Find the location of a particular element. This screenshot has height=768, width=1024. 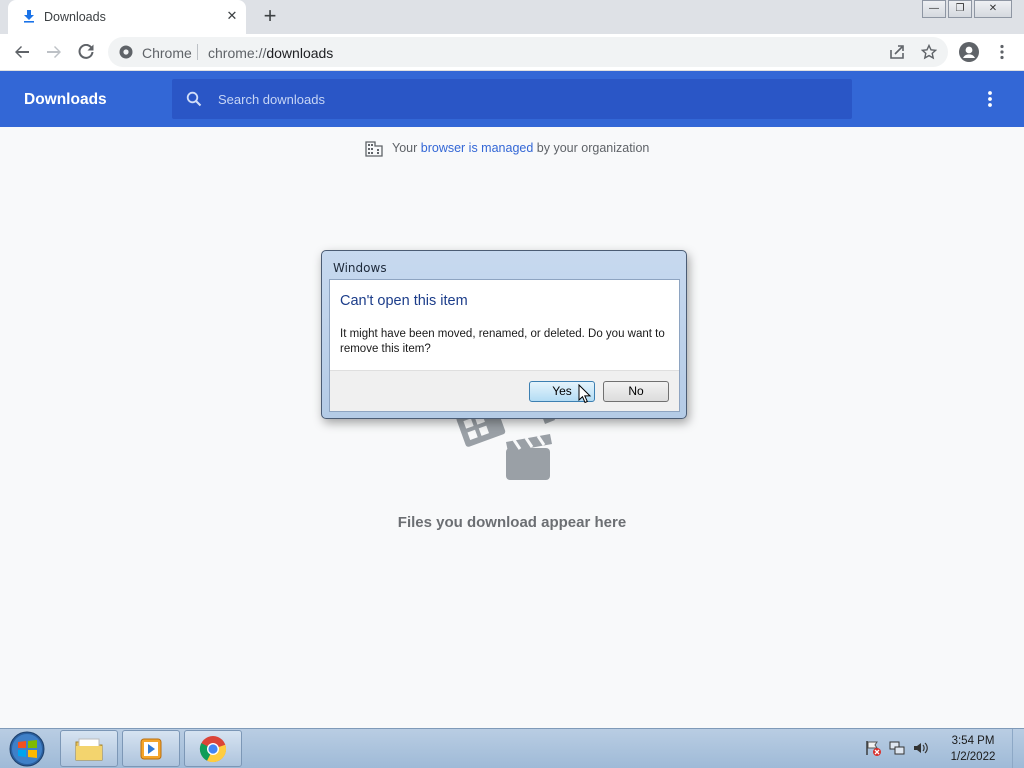

url-text: chrome://downloads is located at coordinates (270, 53).